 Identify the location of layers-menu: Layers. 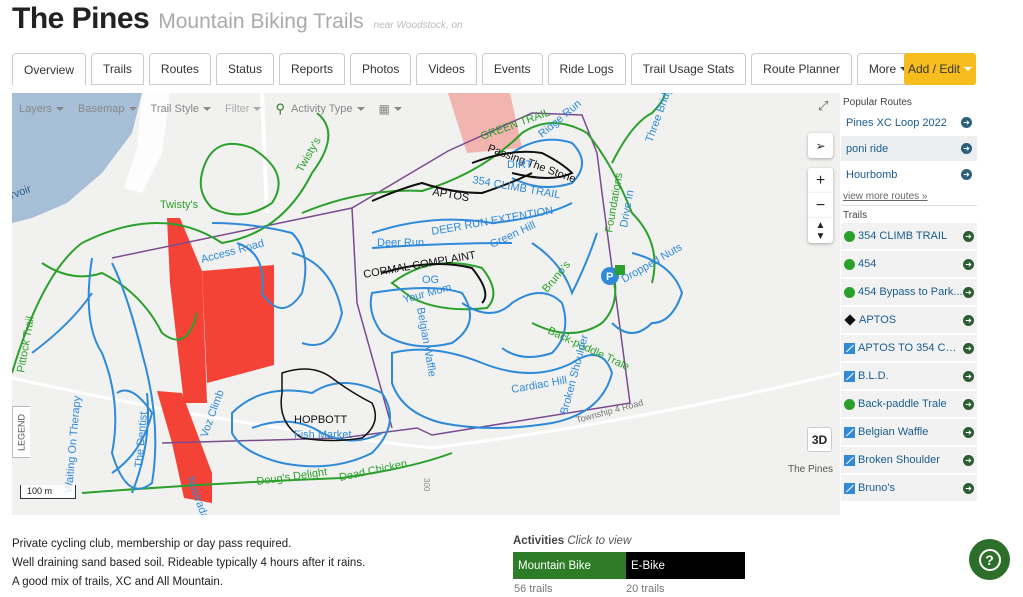
(42, 109).